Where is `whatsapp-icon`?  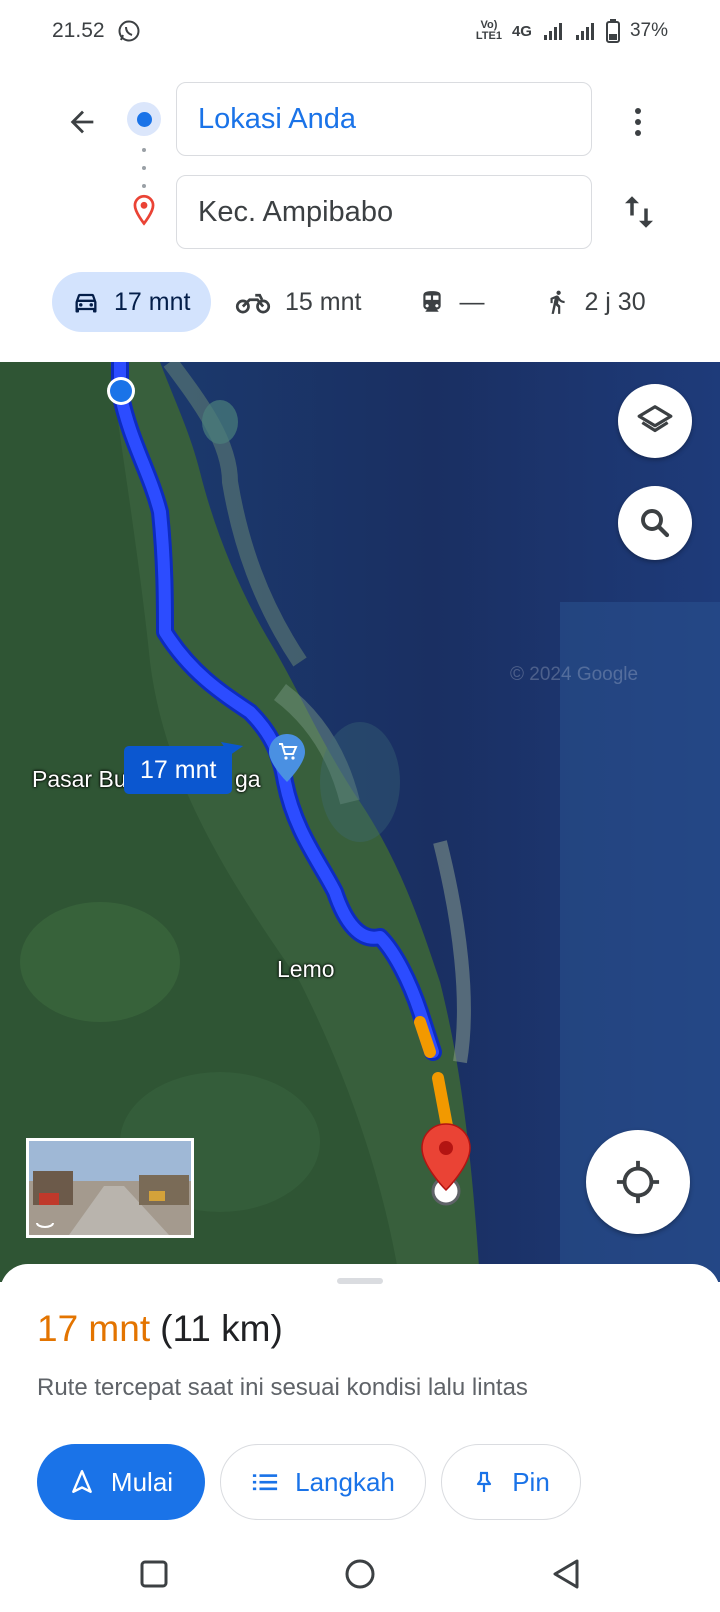 whatsapp-icon is located at coordinates (129, 31).